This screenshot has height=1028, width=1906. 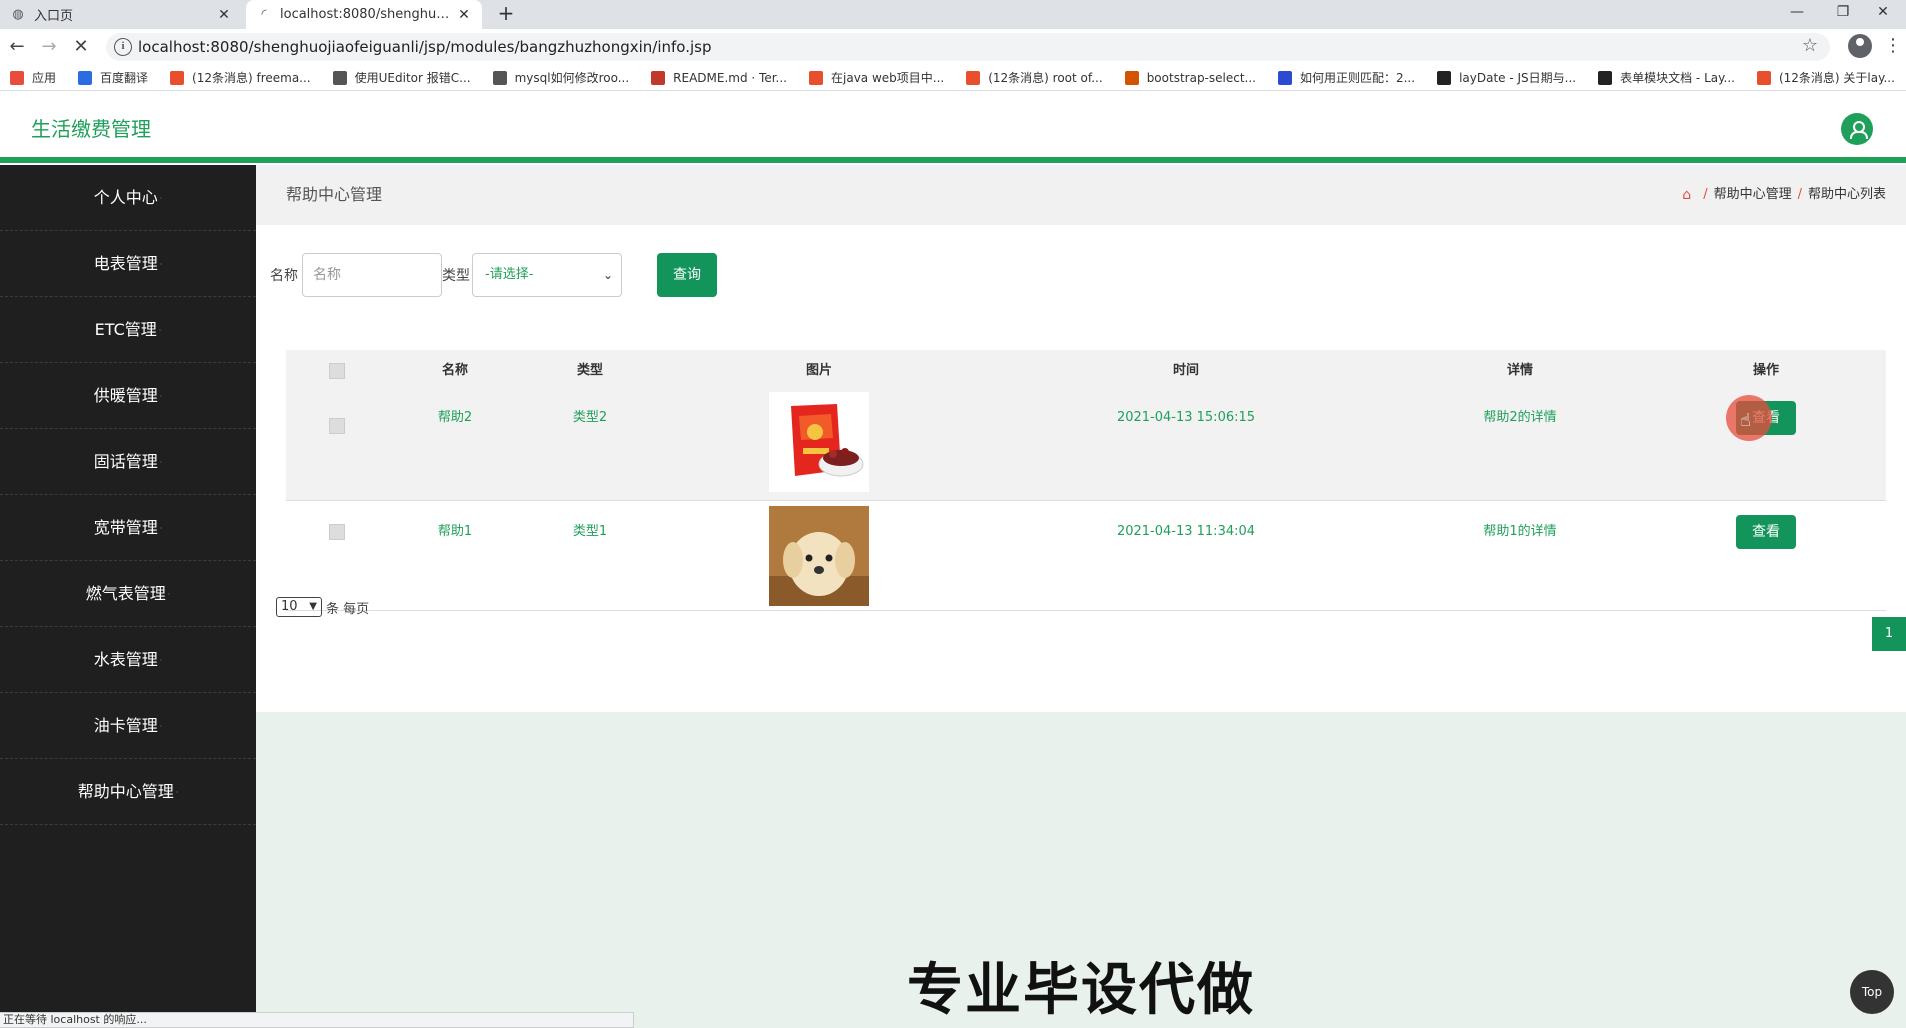 I want to click on bookmark-item: 应用, so click(x=33, y=77).